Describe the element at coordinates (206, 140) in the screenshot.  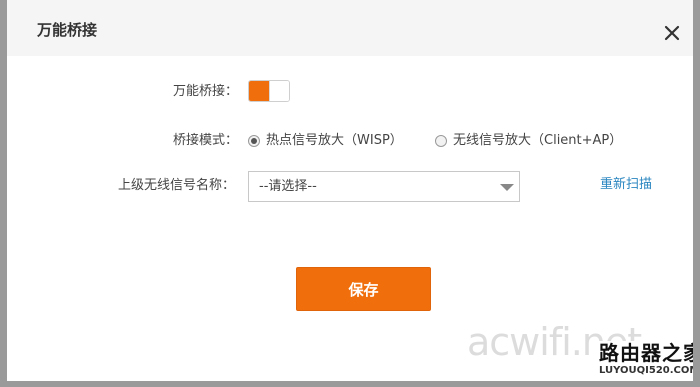
I see `bridge-mode-label: 桥接模式：` at that location.